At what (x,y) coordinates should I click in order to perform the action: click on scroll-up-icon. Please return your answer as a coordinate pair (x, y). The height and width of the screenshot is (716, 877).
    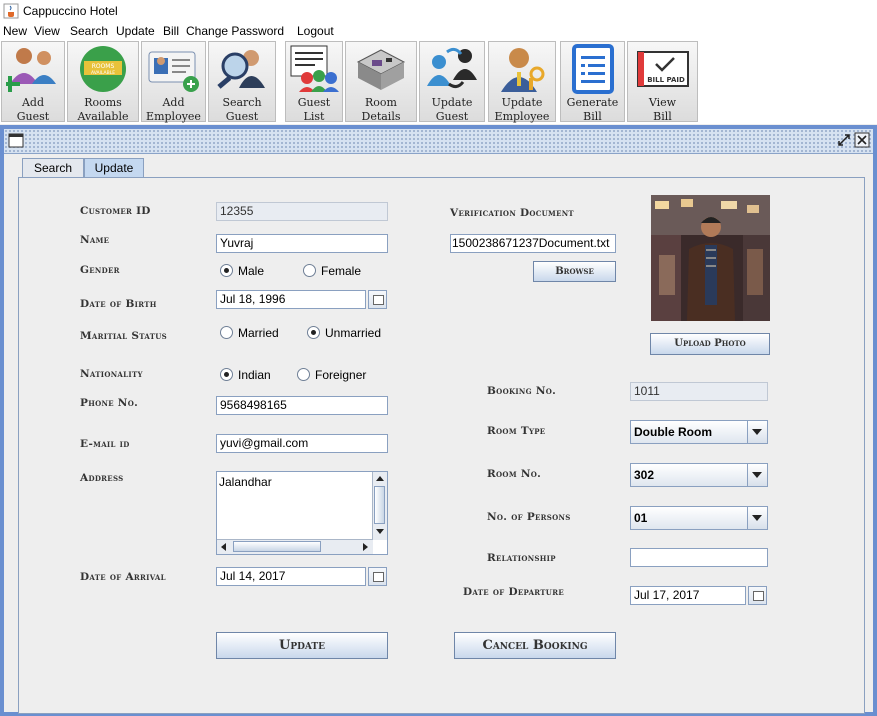
    Looking at the image, I should click on (380, 478).